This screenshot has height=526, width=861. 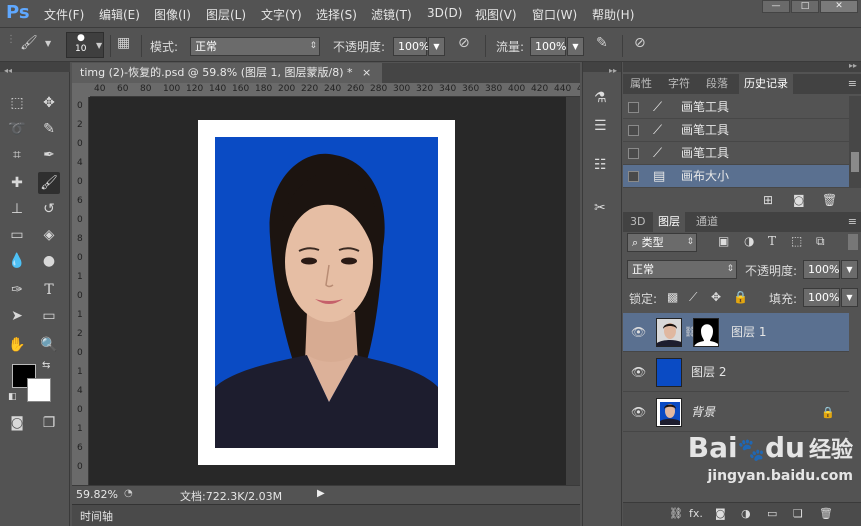 What do you see at coordinates (637, 222) in the screenshot?
I see `tab-3d: 3D` at bounding box center [637, 222].